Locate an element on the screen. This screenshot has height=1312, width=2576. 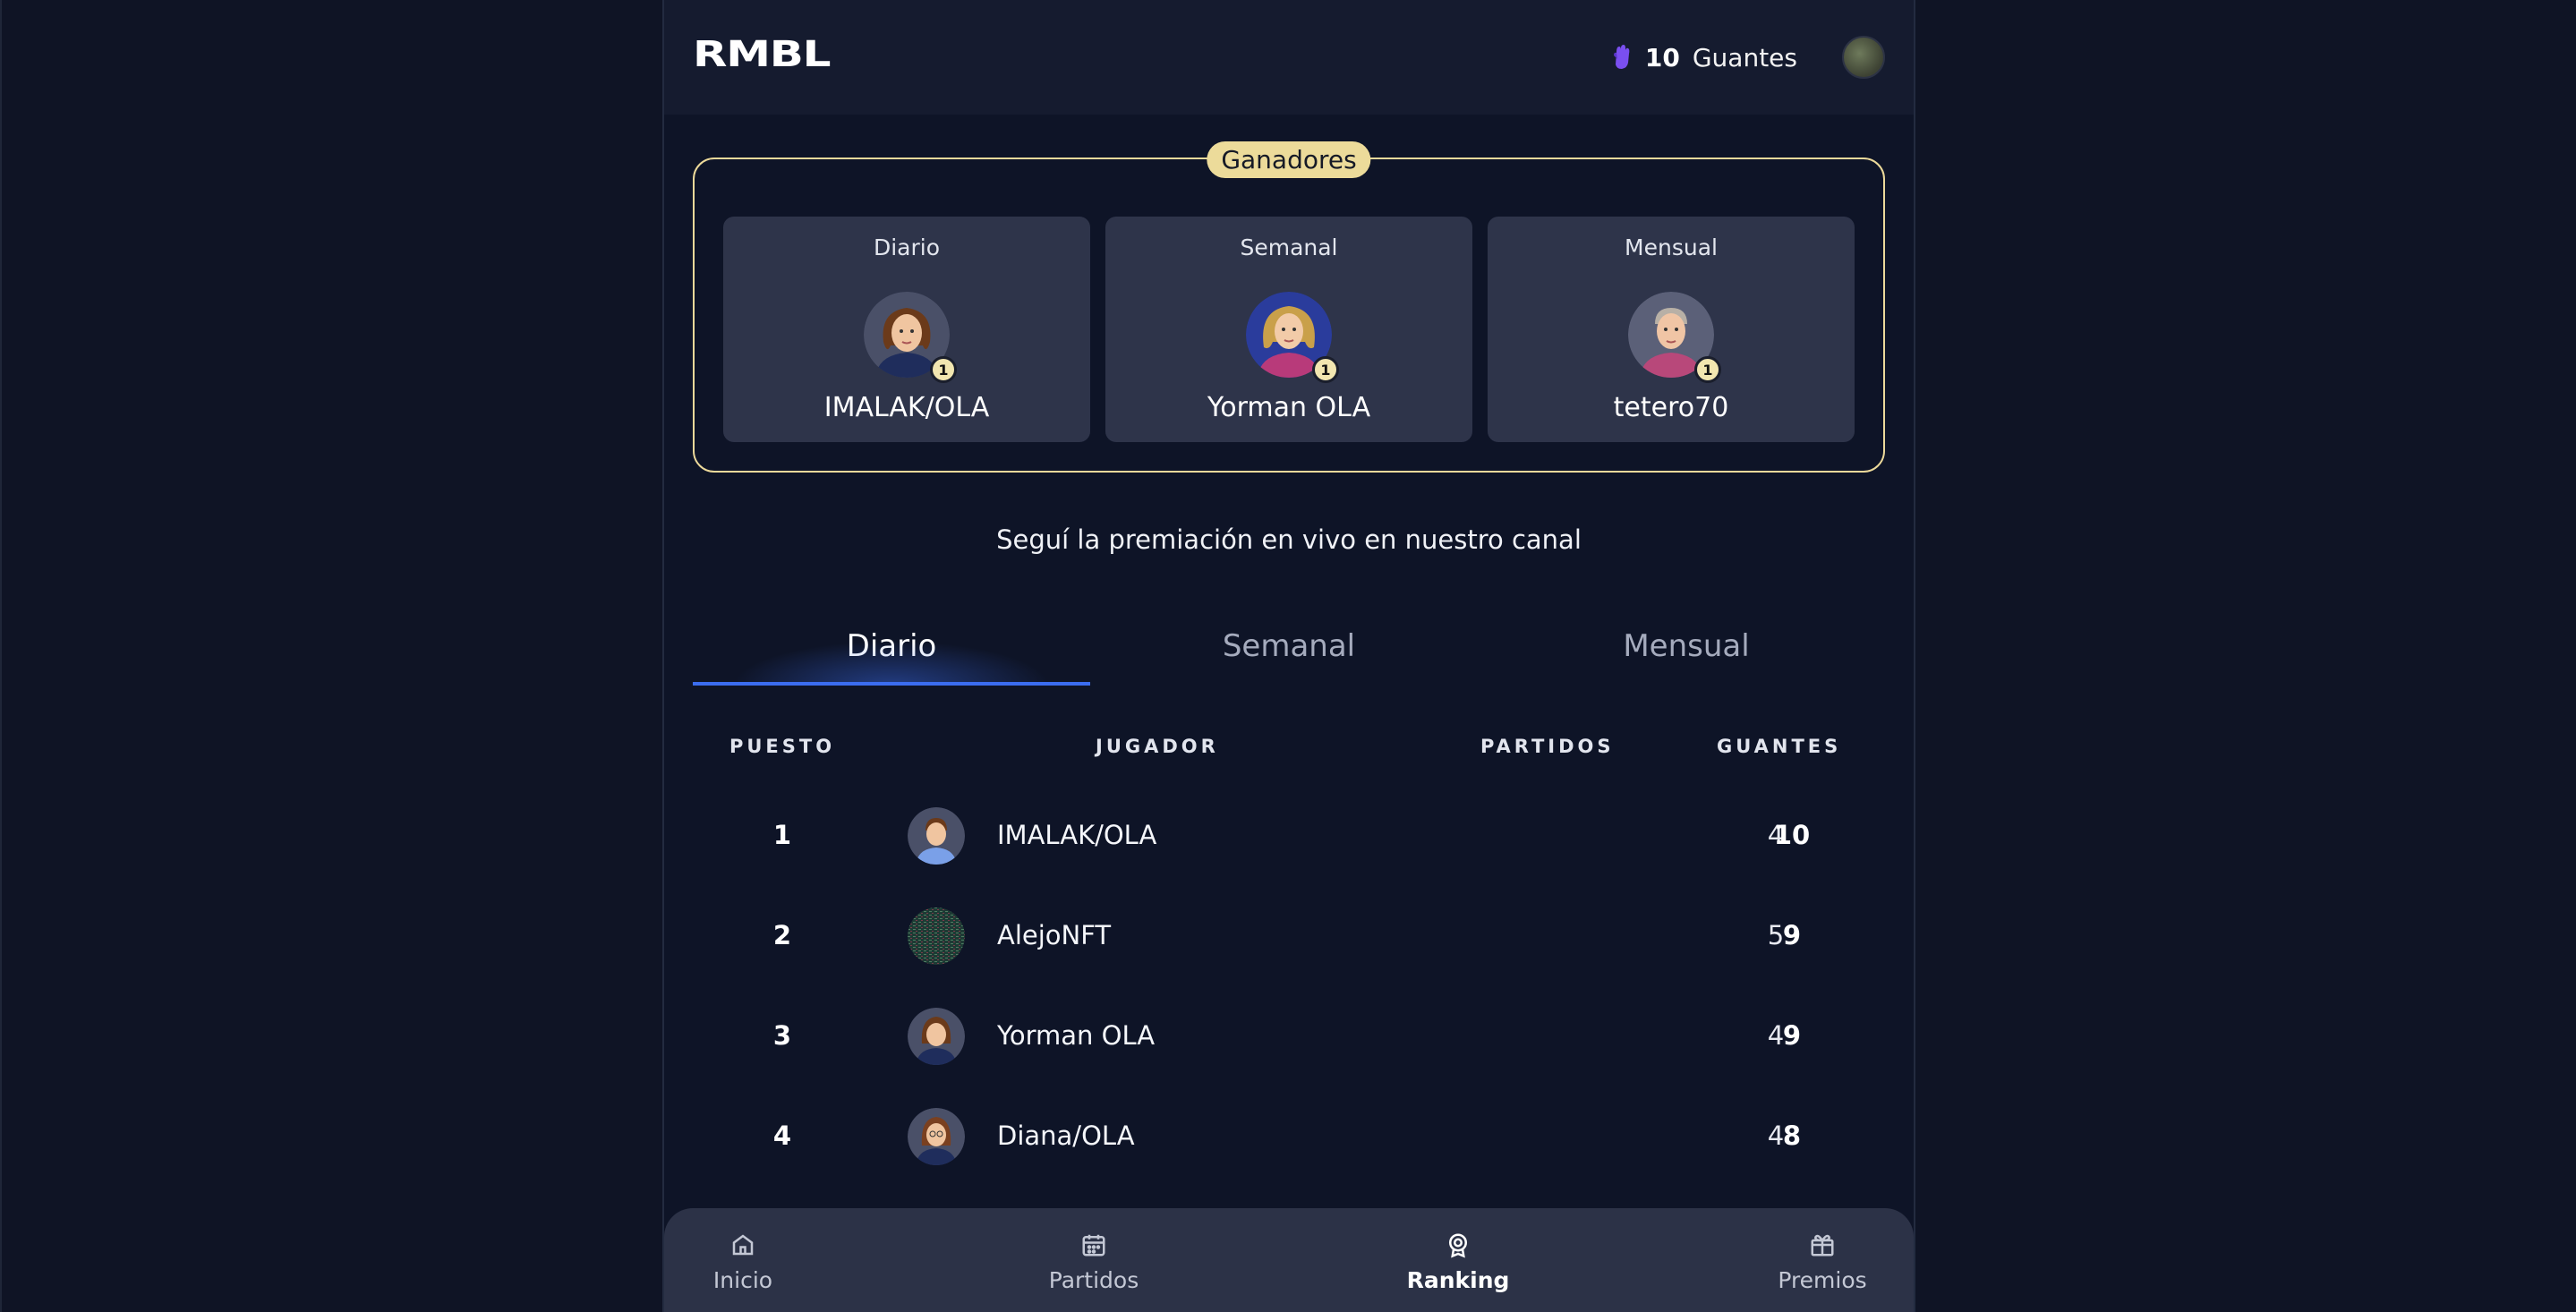
row-gloves: 10 is located at coordinates (1792, 835).